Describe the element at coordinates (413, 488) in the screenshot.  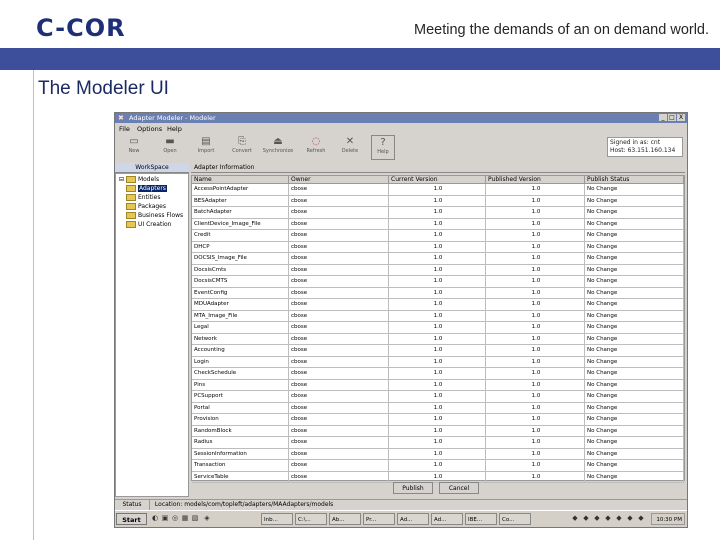
I see `publish-button: Publish` at that location.